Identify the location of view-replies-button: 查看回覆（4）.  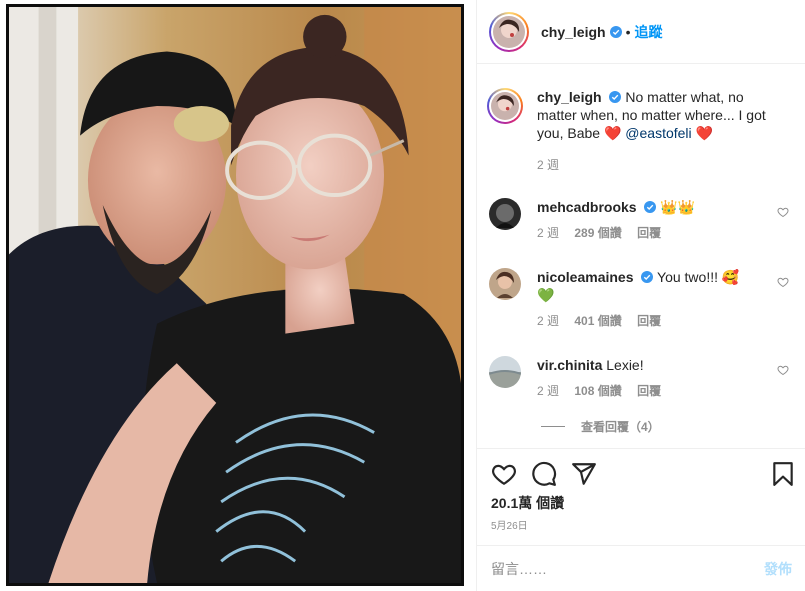
(600, 426).